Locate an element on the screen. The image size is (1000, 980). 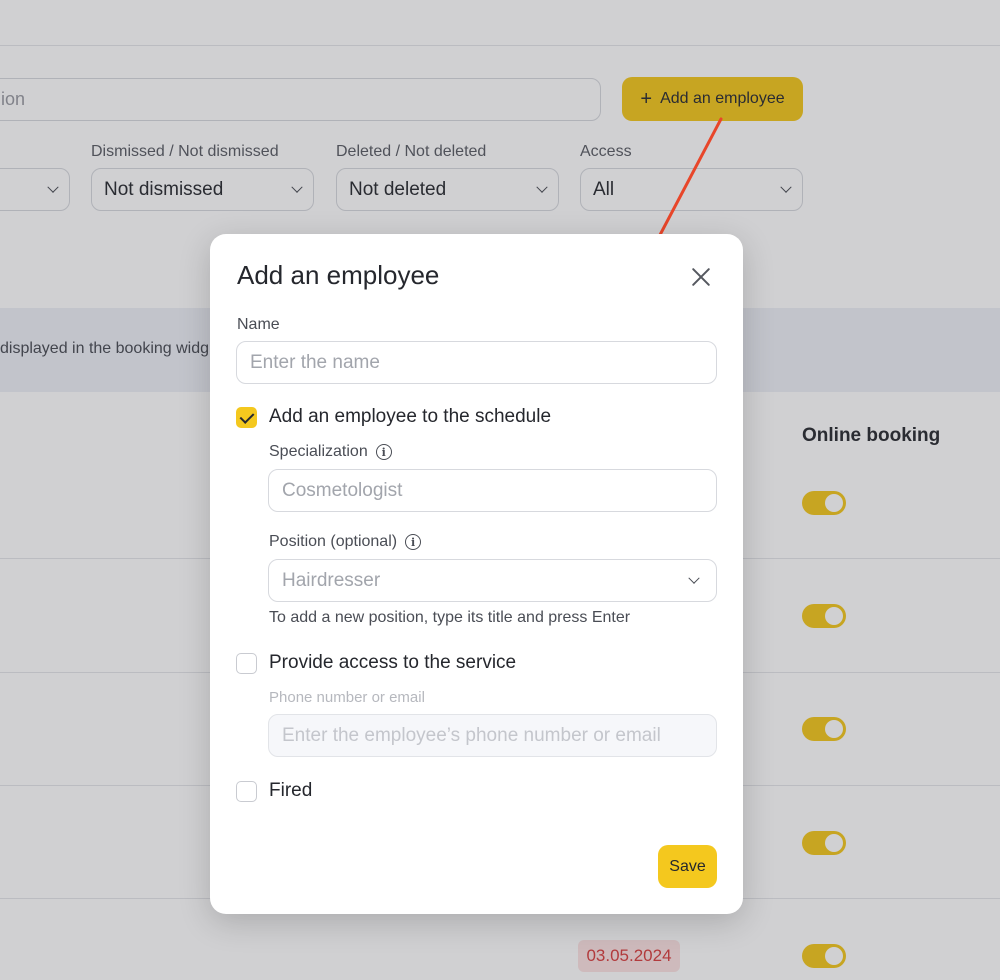
chevron-down-icon is located at coordinates (694, 578).